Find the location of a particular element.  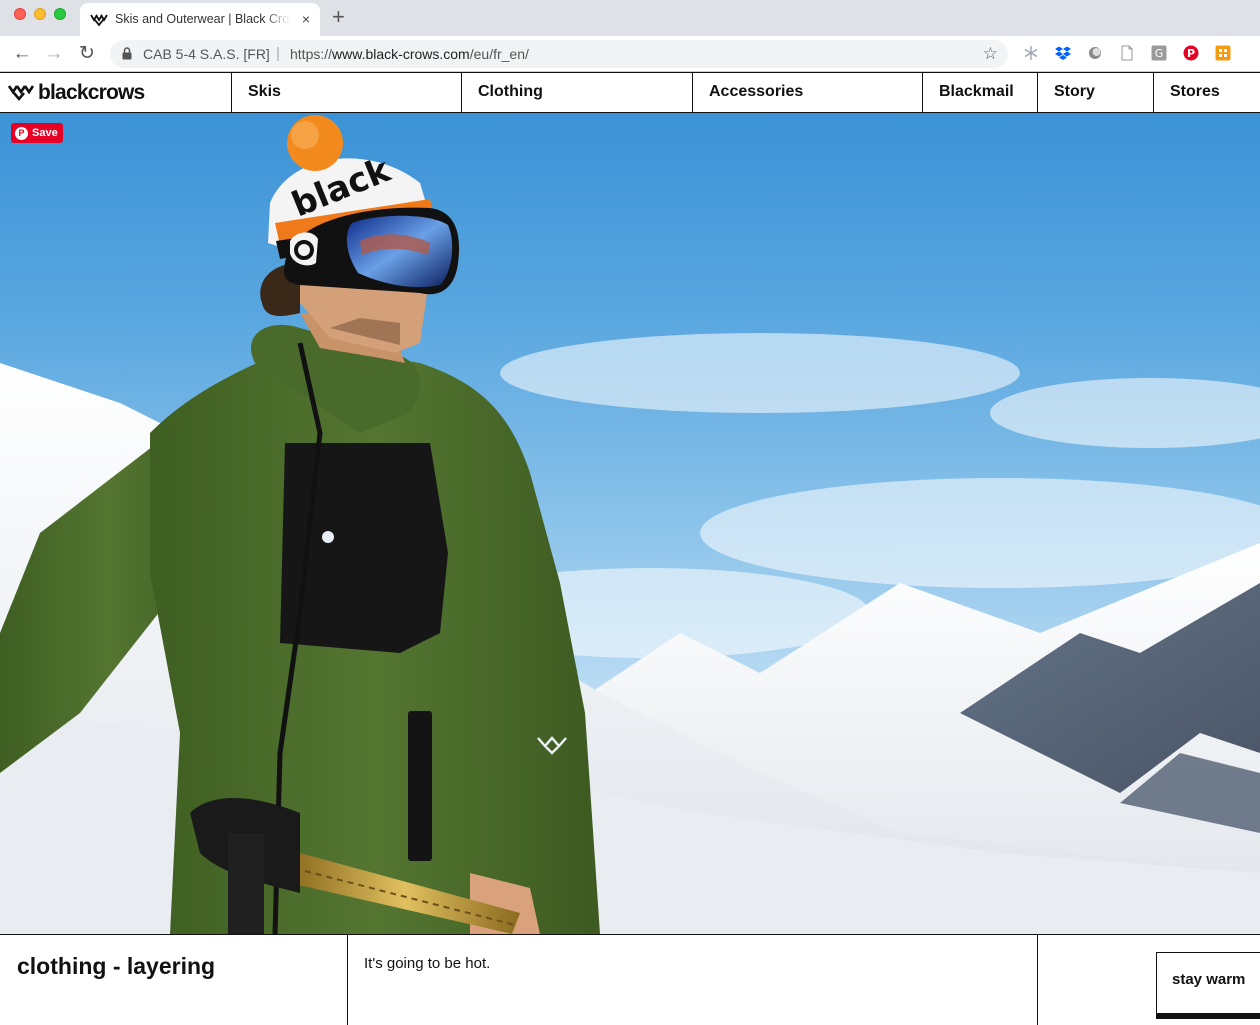

url-scheme: https:// is located at coordinates (311, 54).